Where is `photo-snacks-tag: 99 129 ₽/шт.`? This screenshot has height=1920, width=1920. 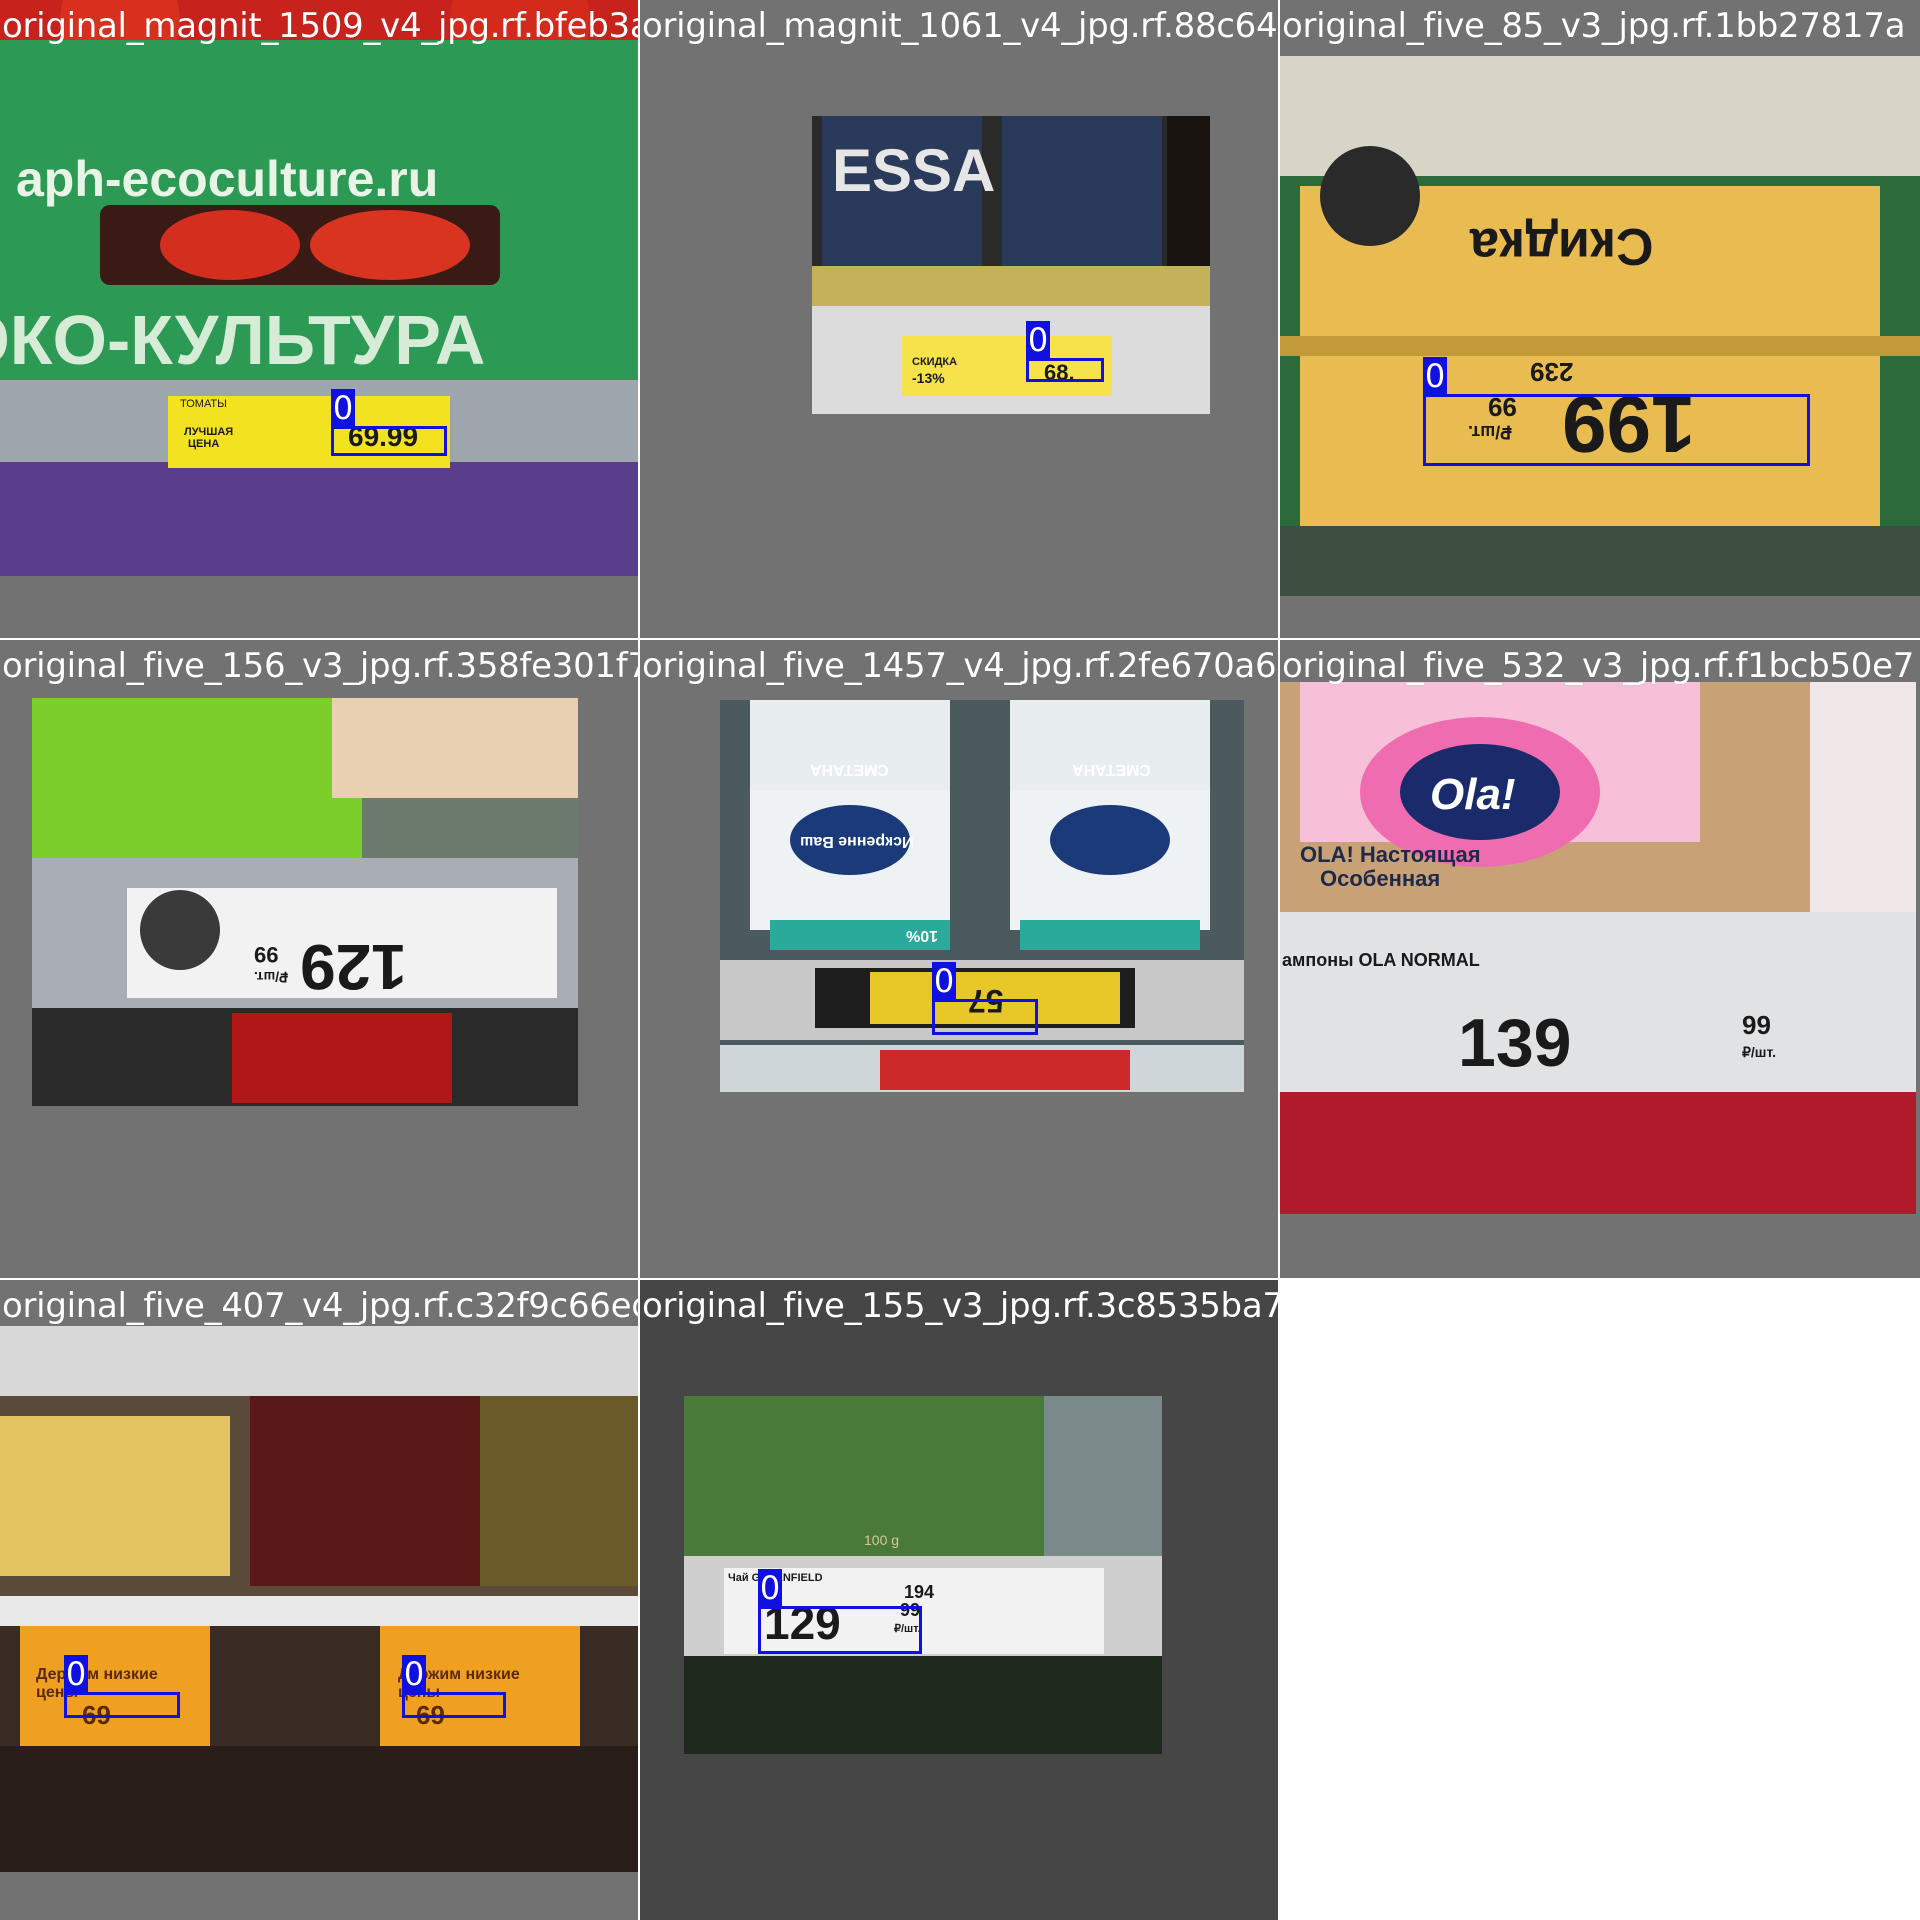
photo-snacks-tag: 99 129 ₽/шт. is located at coordinates (305, 902).